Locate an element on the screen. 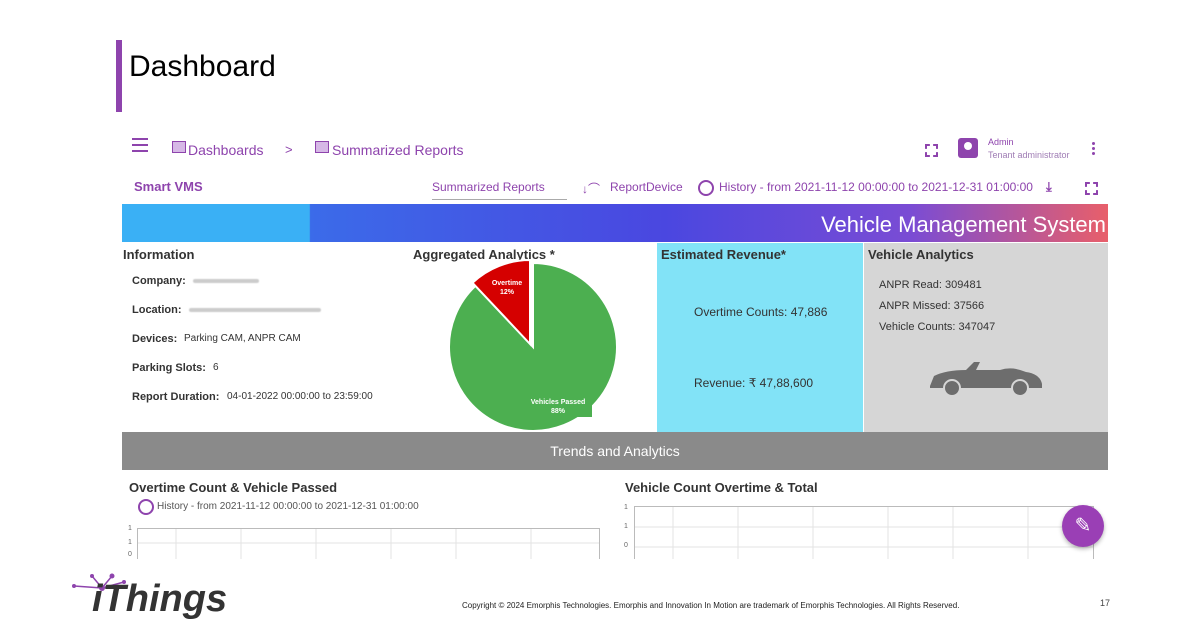 This screenshot has width=1200, height=630. company-label: Company: is located at coordinates (159, 281).